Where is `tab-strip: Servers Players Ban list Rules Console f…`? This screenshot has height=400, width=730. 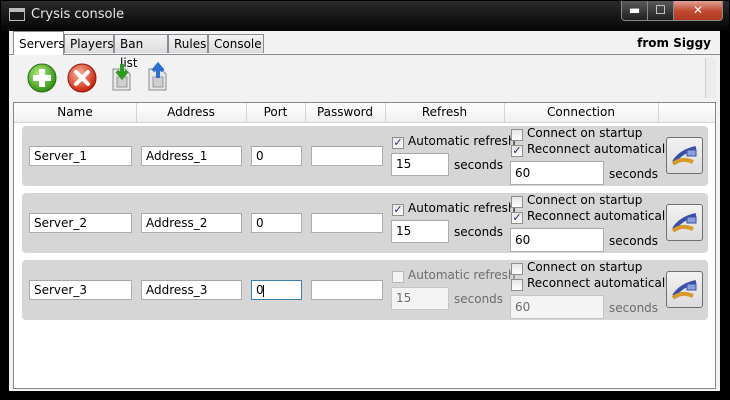
tab-strip: Servers Players Ban list Rules Console f… is located at coordinates (364, 50).